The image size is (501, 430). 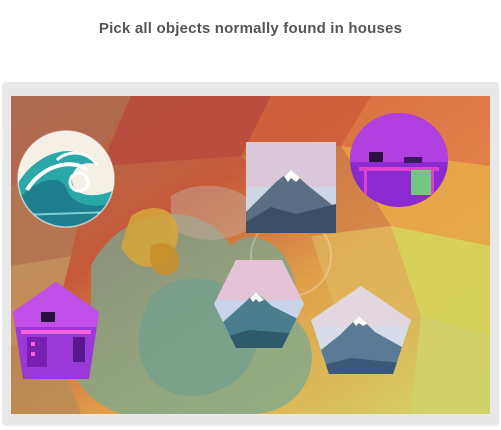 What do you see at coordinates (291, 187) in the screenshot?
I see `tile-mountain-square` at bounding box center [291, 187].